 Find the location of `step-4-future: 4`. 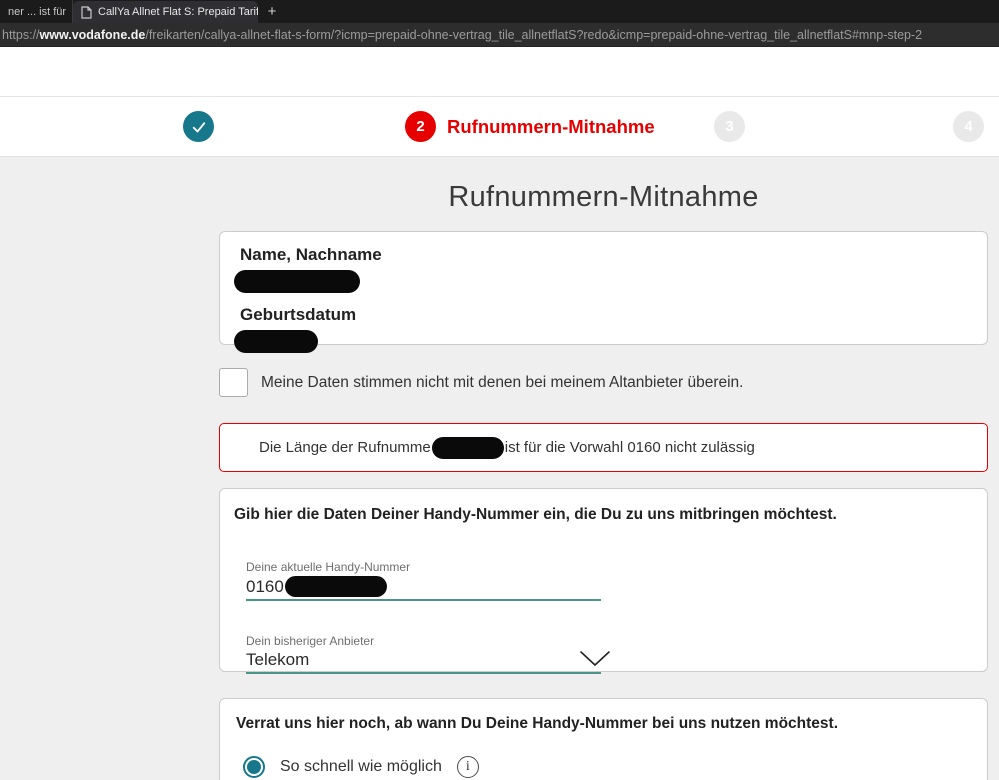

step-4-future: 4 is located at coordinates (968, 126).